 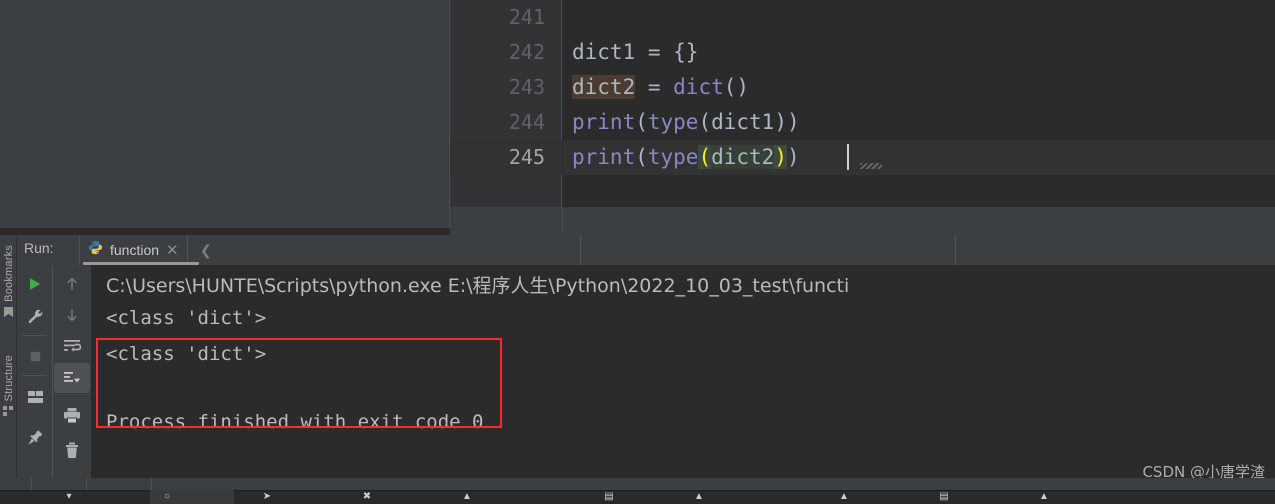 I want to click on taskbar-icon-8: ▲, so click(x=844, y=497).